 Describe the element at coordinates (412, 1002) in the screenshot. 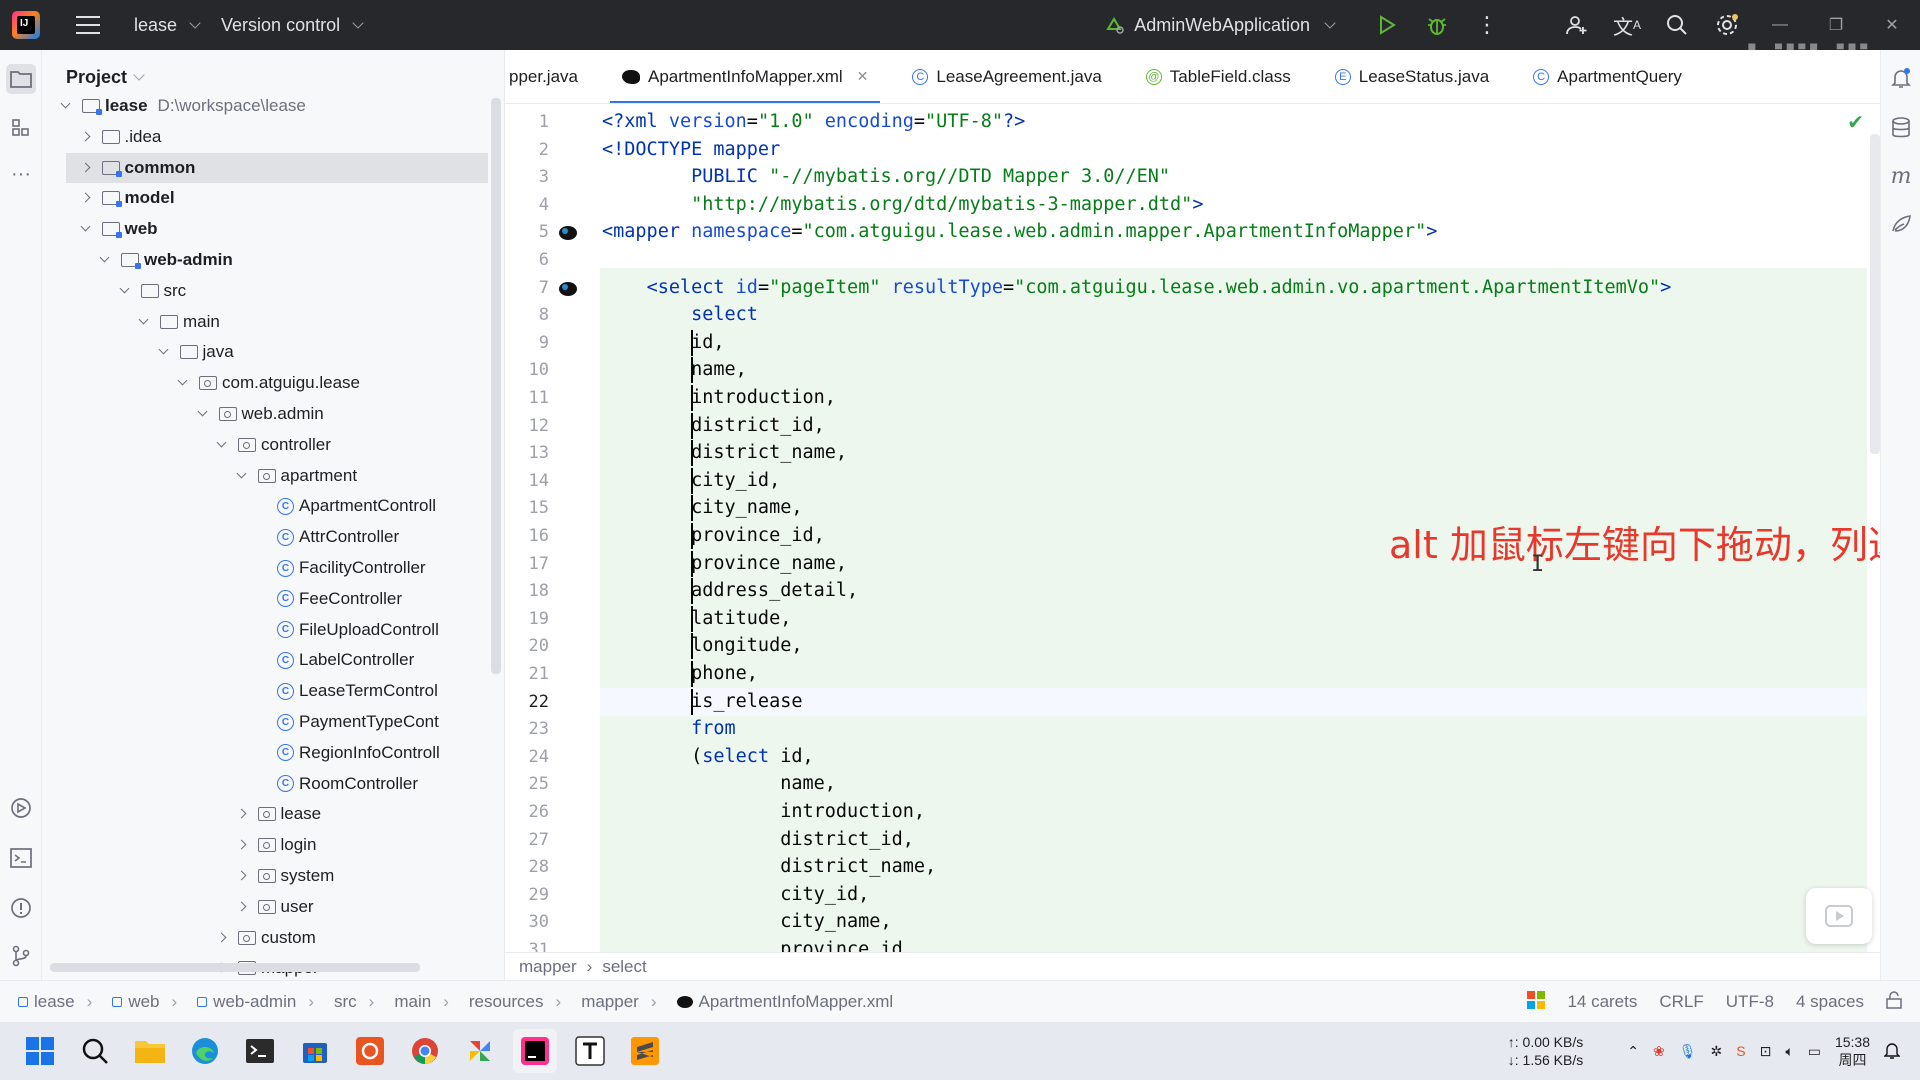

I see `path-segment: main` at that location.